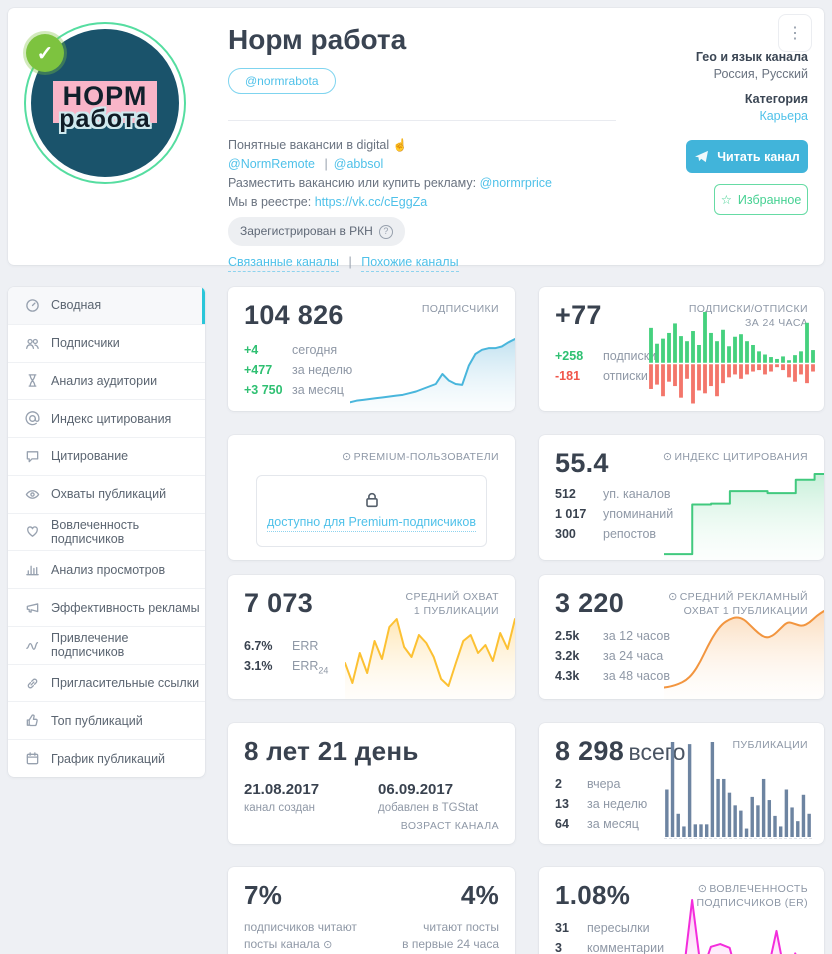 This screenshot has height=954, width=832. Describe the element at coordinates (400, 145) in the screenshot. I see `hand-icon: ☝` at that location.